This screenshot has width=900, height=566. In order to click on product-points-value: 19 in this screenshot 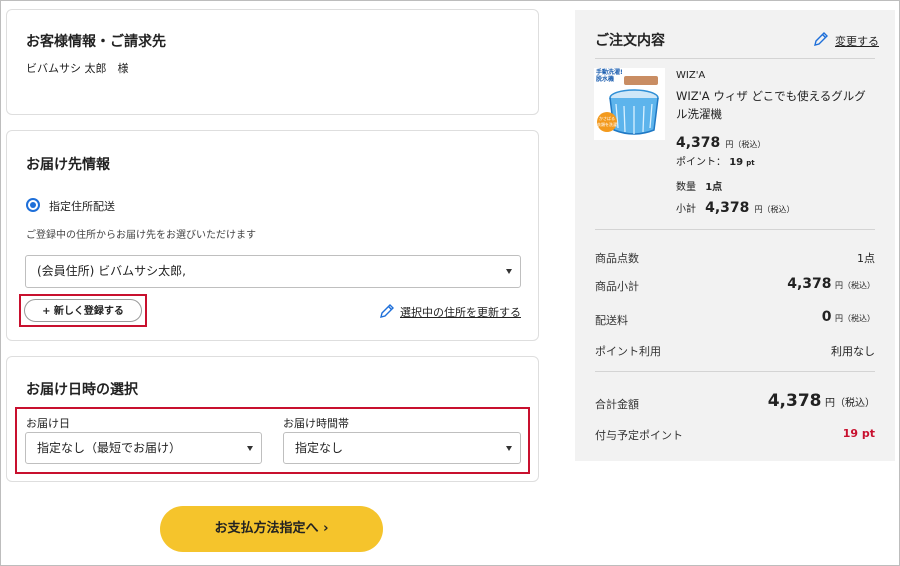, I will do `click(736, 162)`.